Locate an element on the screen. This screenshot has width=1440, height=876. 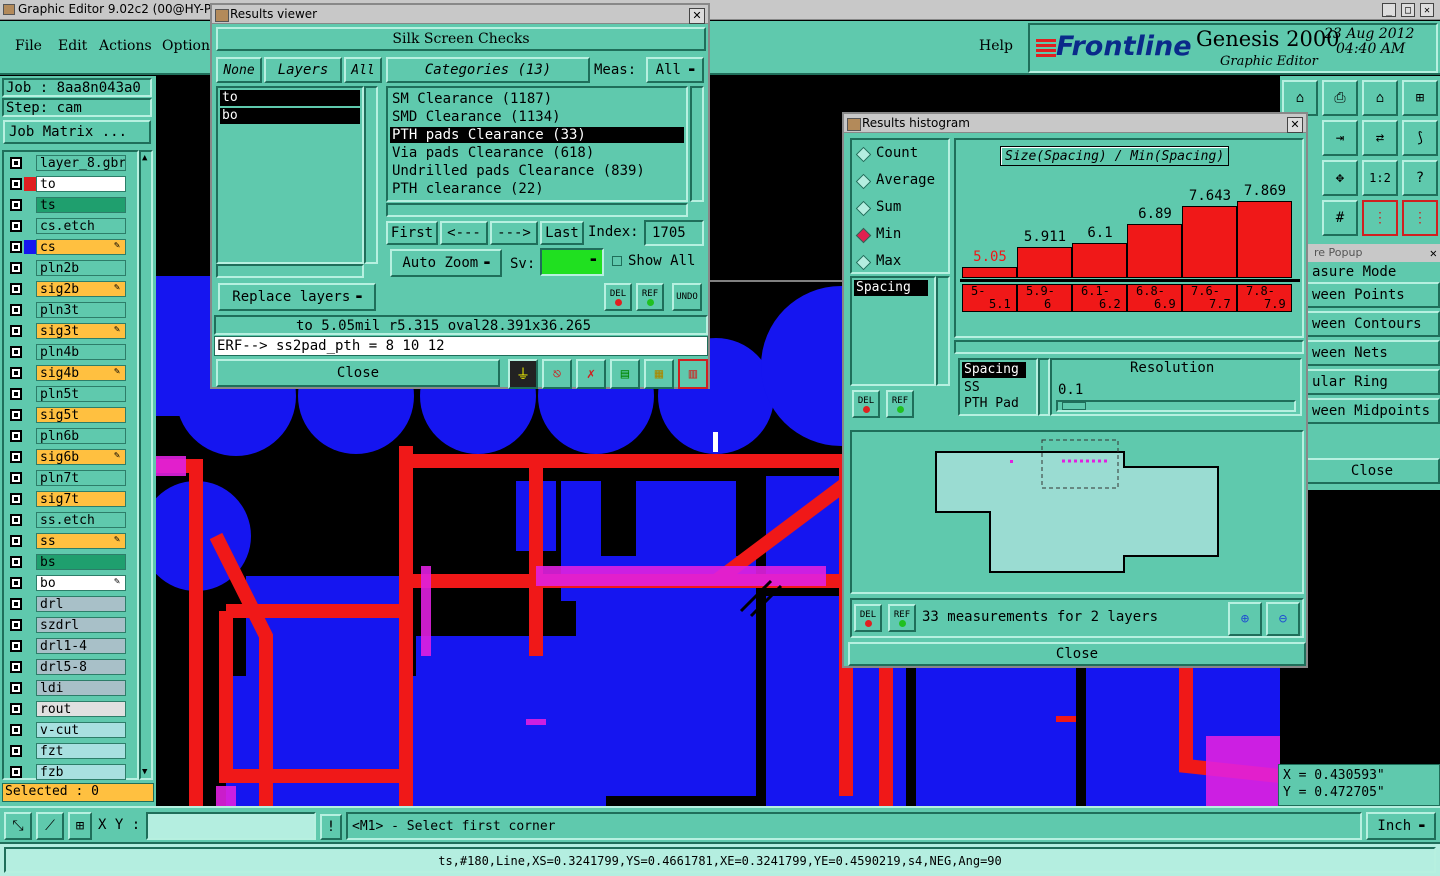
snap-icon: ⤡ is located at coordinates (18, 826).